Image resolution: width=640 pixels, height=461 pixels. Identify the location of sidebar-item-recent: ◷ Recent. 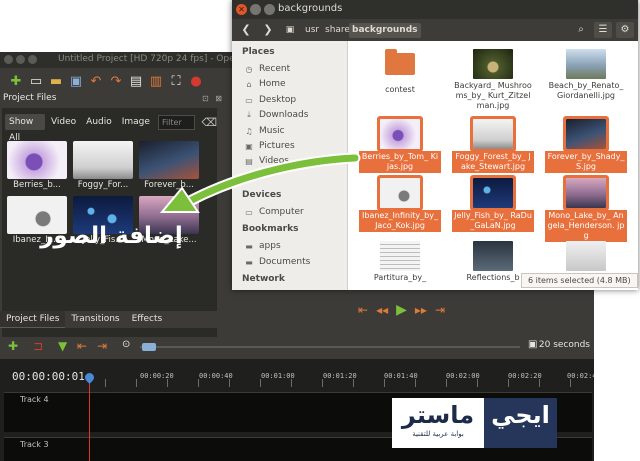
(267, 69).